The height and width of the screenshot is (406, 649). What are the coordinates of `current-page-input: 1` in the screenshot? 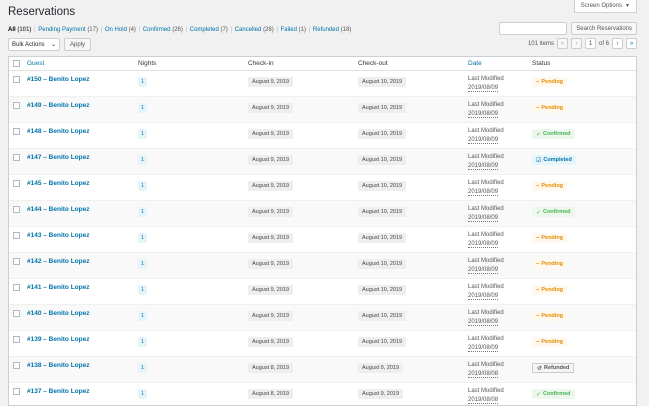 It's located at (590, 43).